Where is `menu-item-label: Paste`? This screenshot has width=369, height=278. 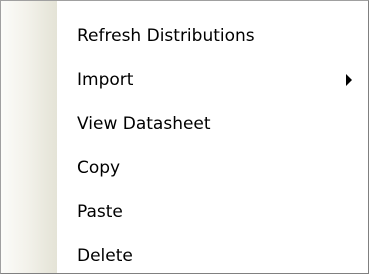 menu-item-label: Paste is located at coordinates (100, 212).